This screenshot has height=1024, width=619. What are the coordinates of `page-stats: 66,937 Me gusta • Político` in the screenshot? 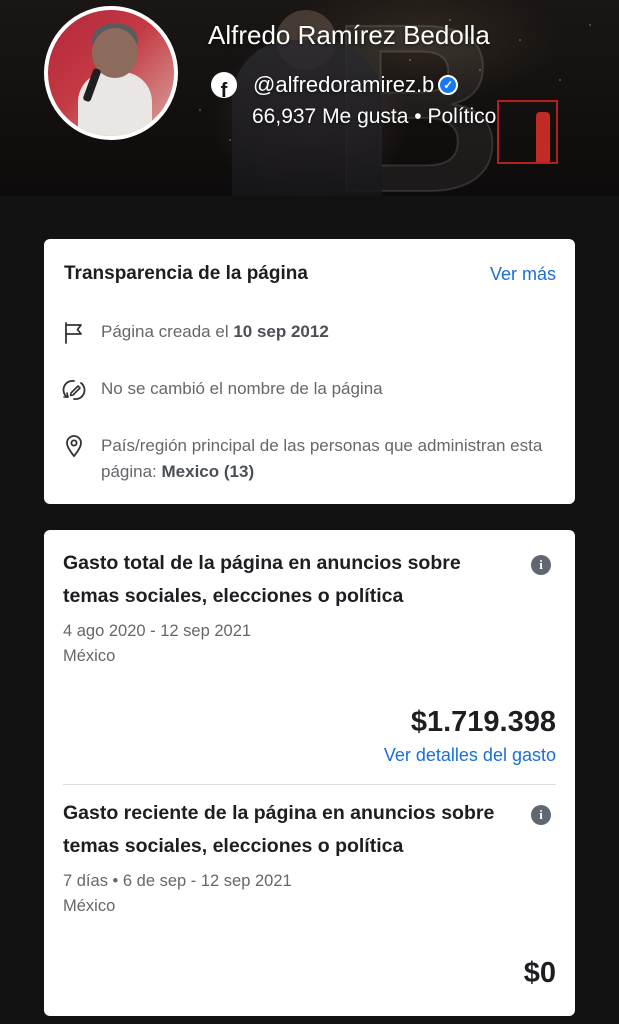 It's located at (374, 116).